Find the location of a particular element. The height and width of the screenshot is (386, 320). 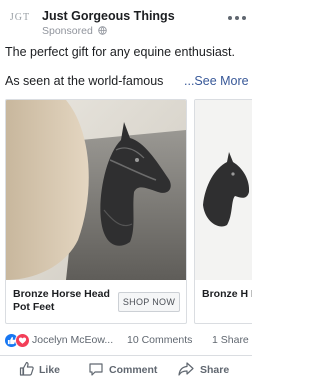

love-reaction-icon is located at coordinates (22, 340).